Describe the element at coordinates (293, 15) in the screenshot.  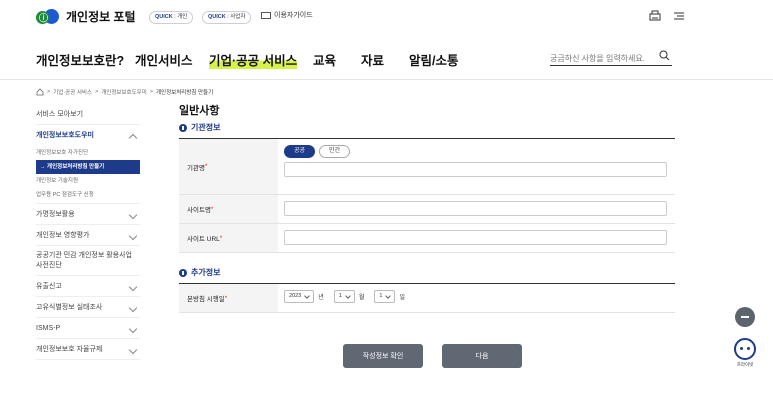
I see `user-guide-label: 이용자가이드` at that location.